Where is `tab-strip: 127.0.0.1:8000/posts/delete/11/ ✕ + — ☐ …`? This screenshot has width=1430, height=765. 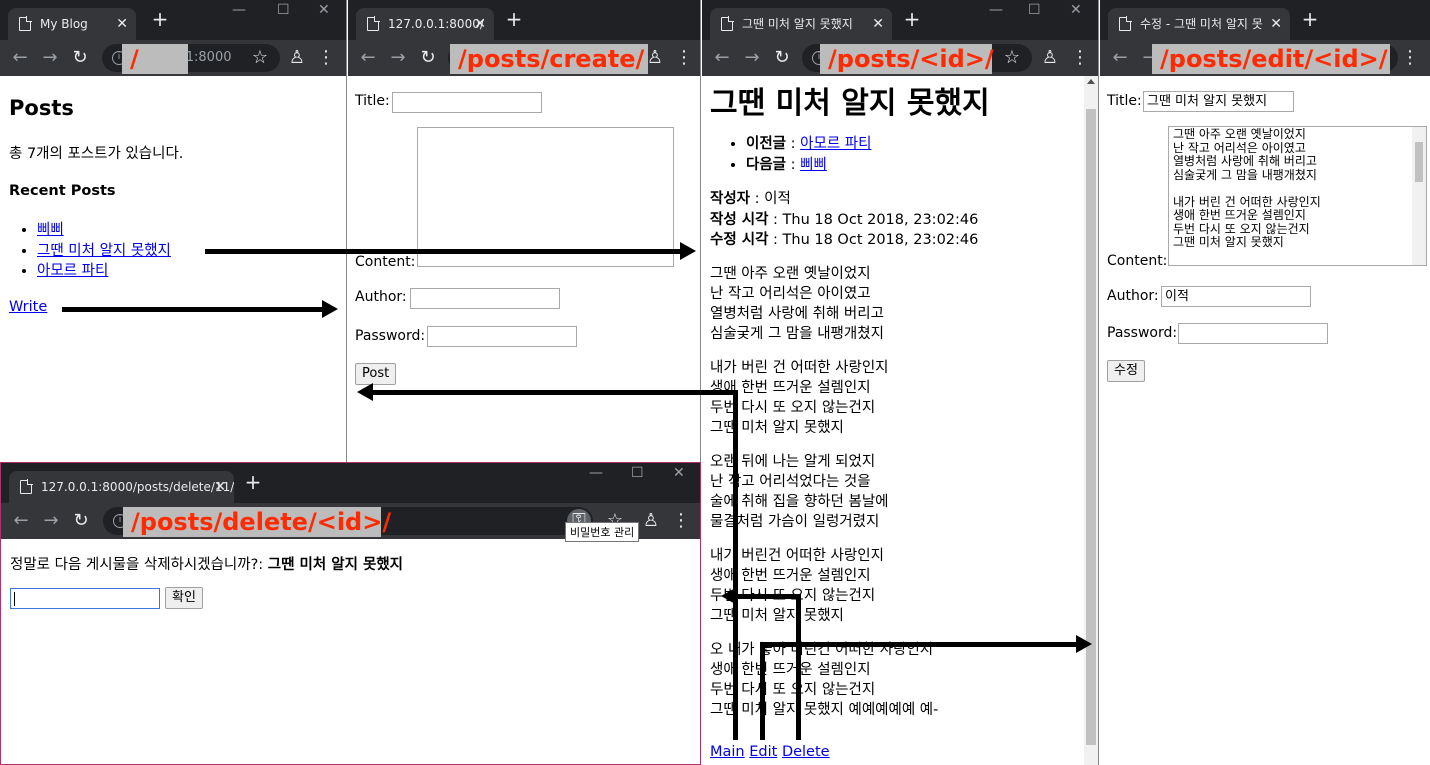
tab-strip: 127.0.0.1:8000/posts/delete/11/ ✕ + — ☐ … is located at coordinates (350, 483).